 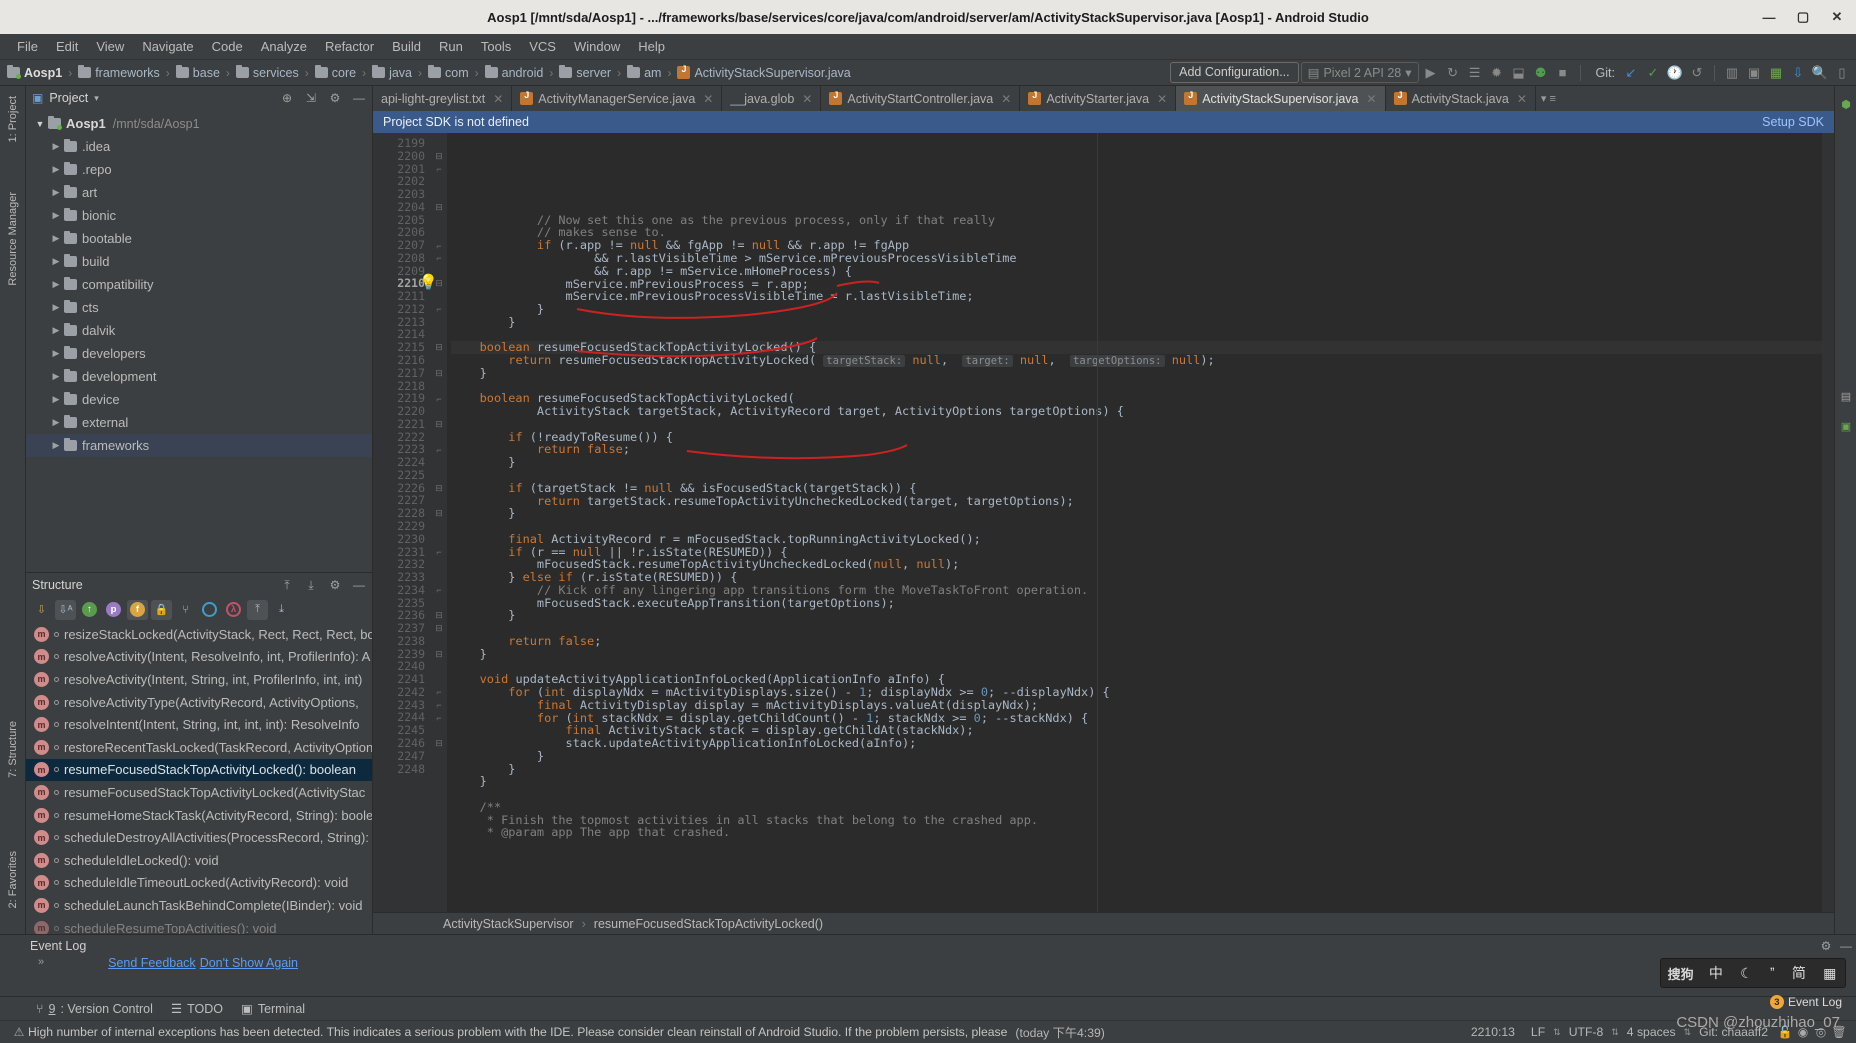 I want to click on breadcrumb-am: am, so click(x=644, y=73).